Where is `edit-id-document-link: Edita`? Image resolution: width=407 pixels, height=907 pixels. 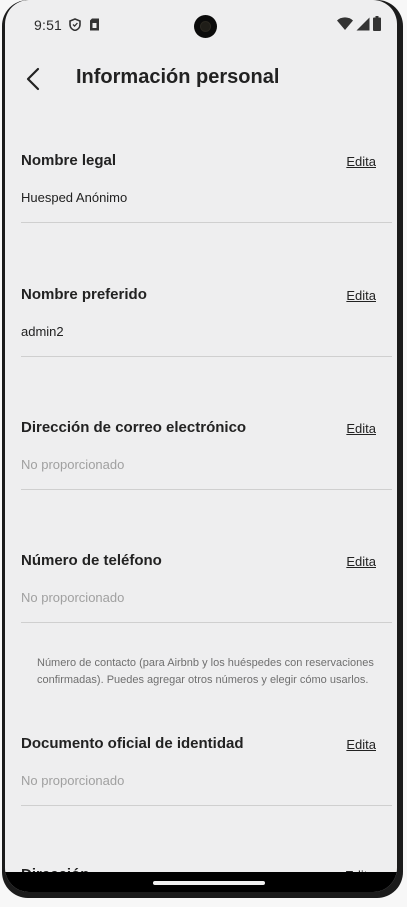 edit-id-document-link: Edita is located at coordinates (361, 744).